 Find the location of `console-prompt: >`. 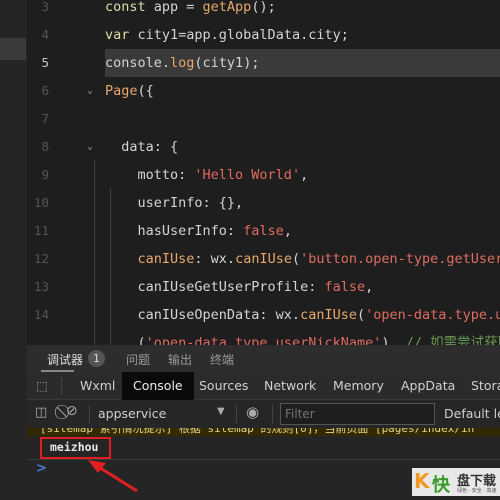

console-prompt: > is located at coordinates (41, 468).